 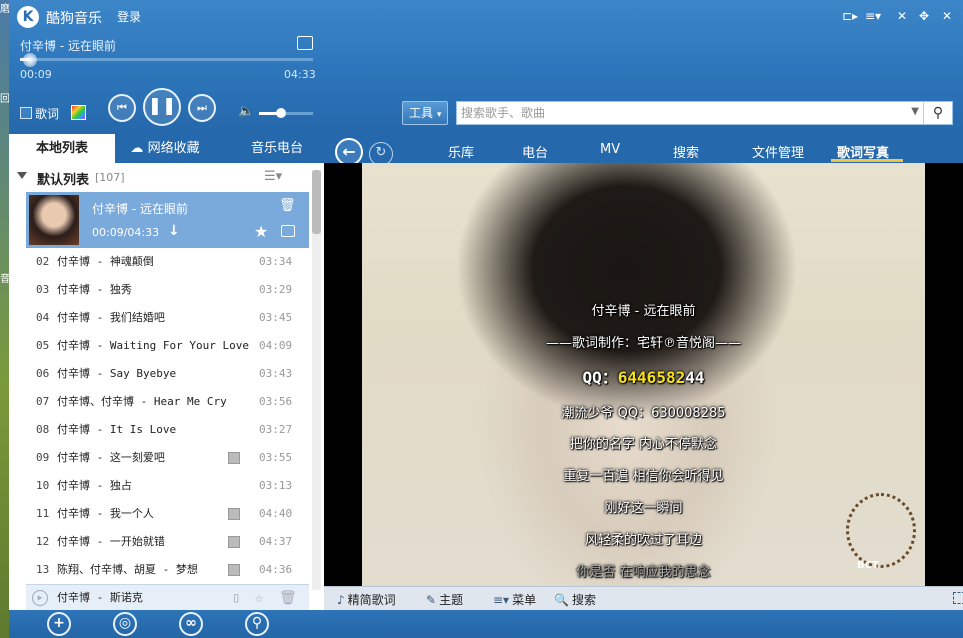 I want to click on tab-nav-3: 搜索, so click(x=686, y=151).